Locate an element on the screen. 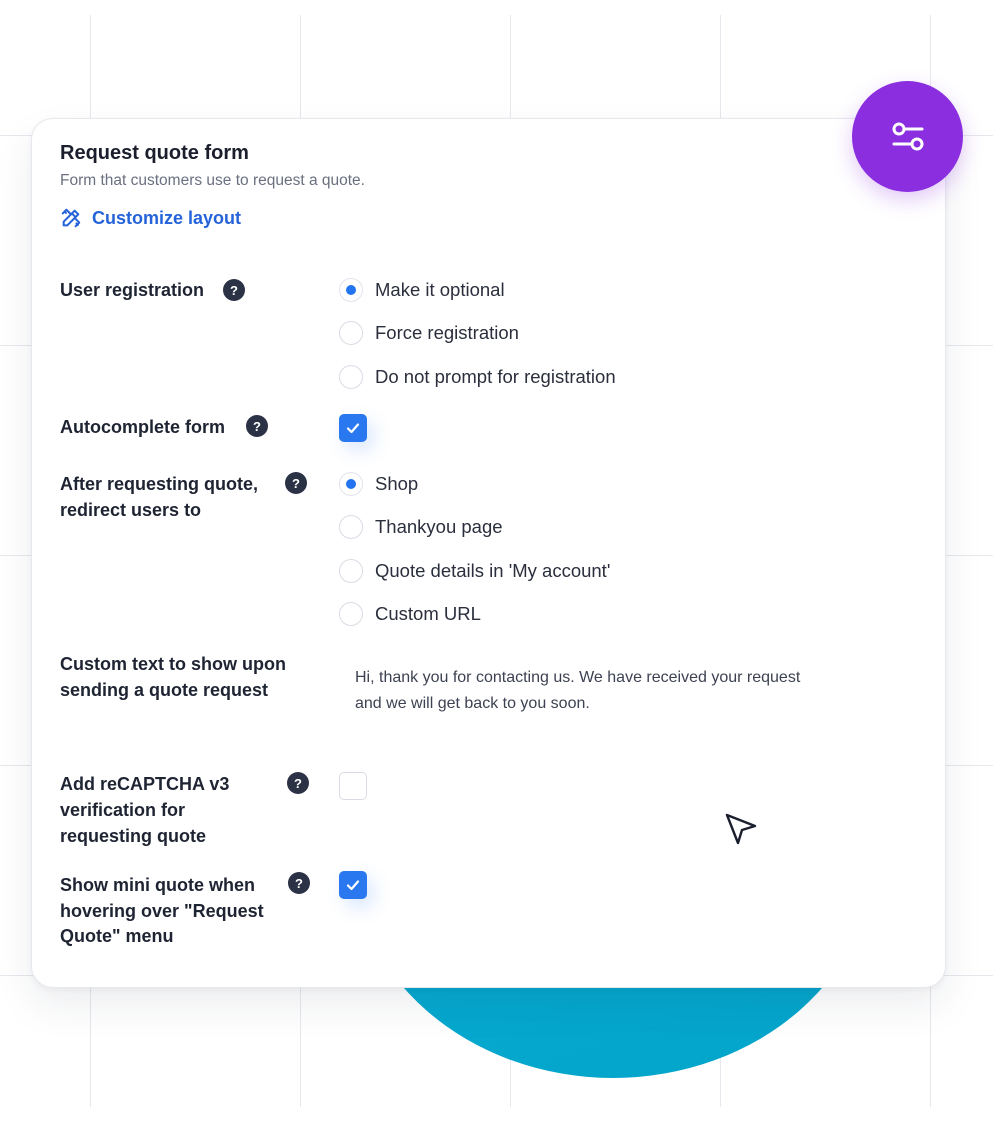  radio-label: Force registration is located at coordinates (447, 332).